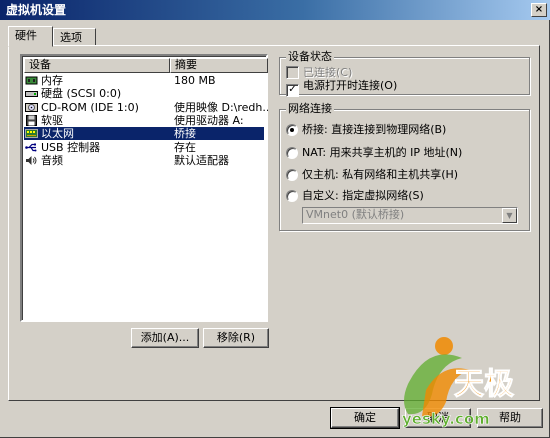  I want to click on device-row-usb-controller: USB 控制器 存在, so click(144, 147).